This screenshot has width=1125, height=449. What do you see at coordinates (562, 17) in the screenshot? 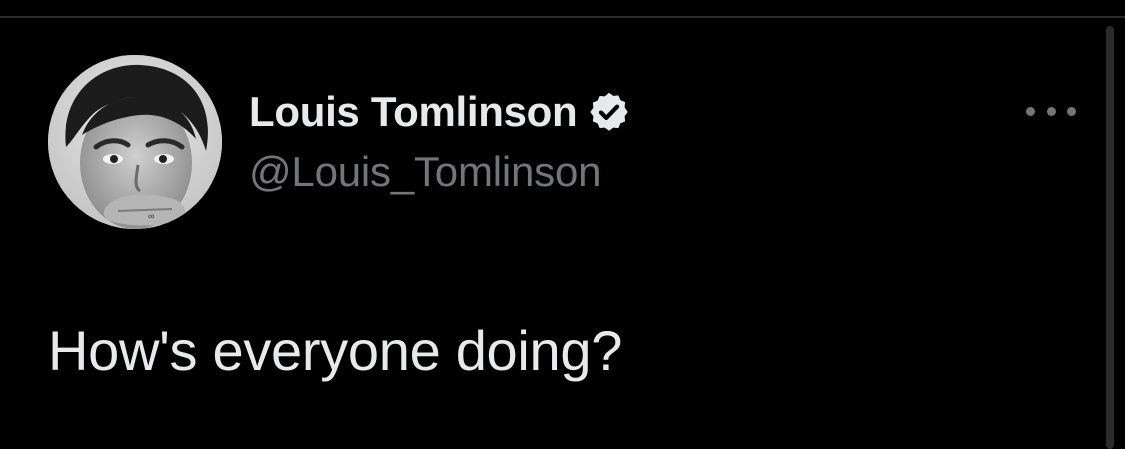
I see `top-divider` at bounding box center [562, 17].